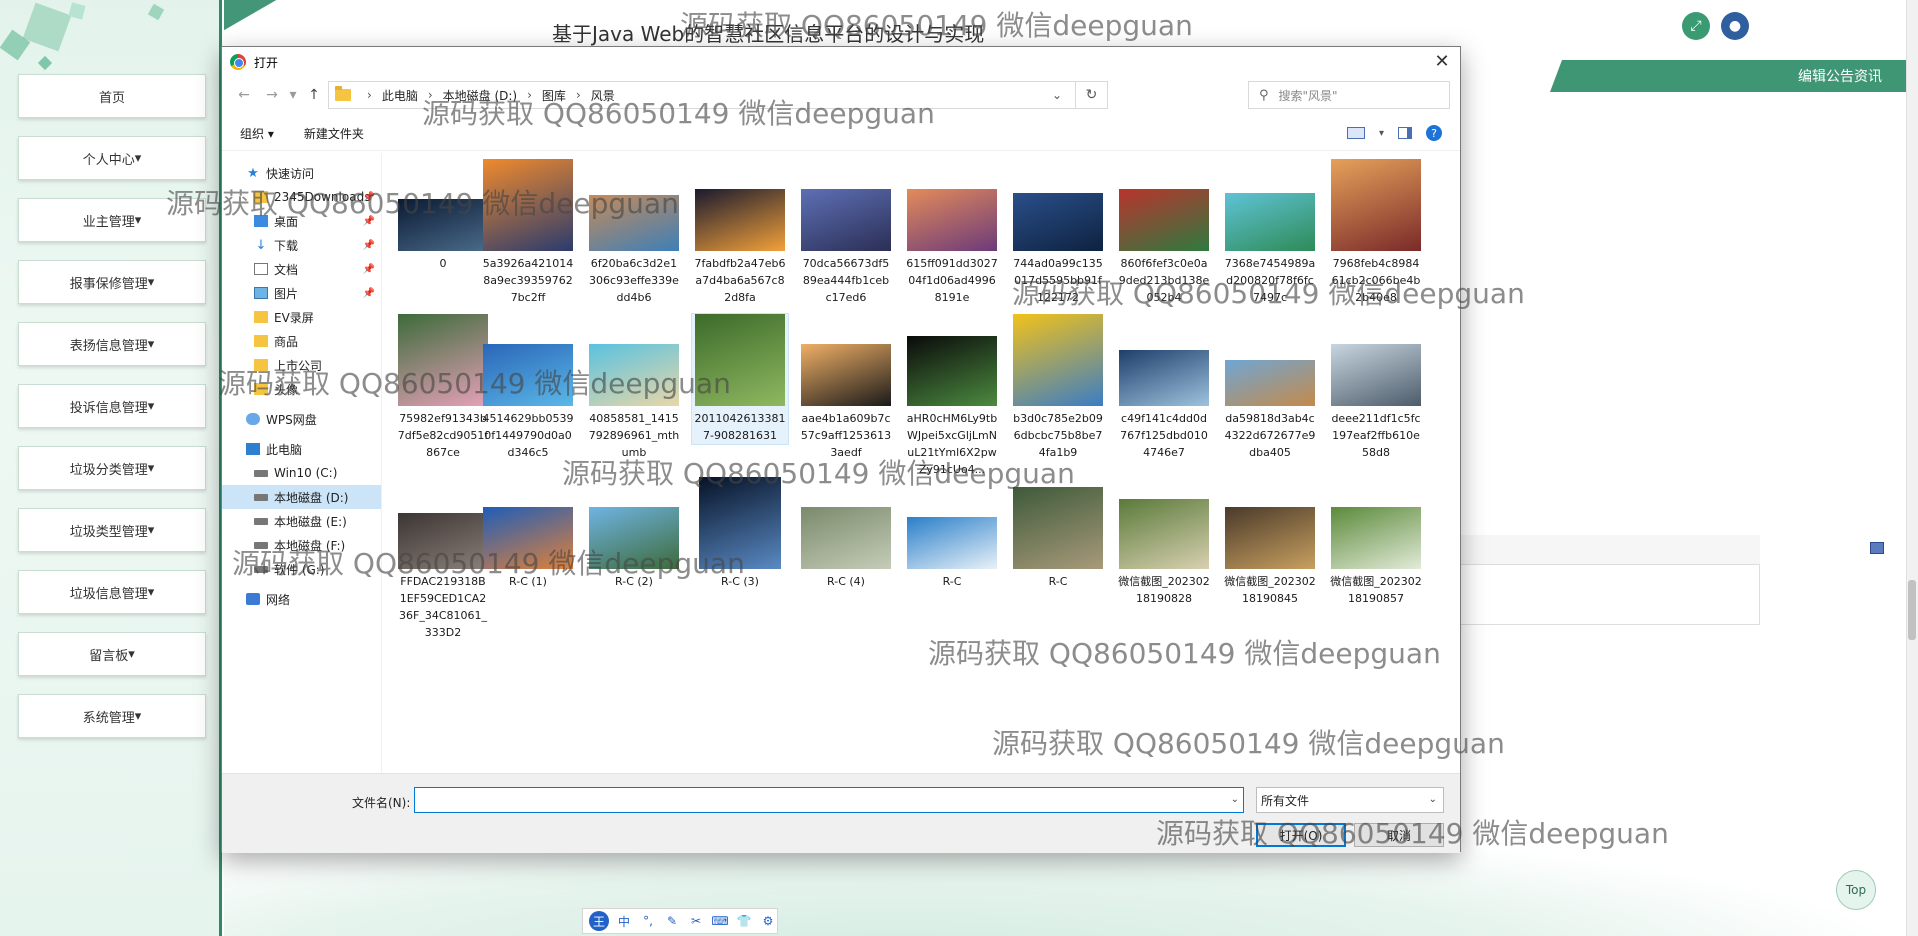 Image resolution: width=1918 pixels, height=936 pixels. I want to click on file-tile: 0, so click(443, 215).